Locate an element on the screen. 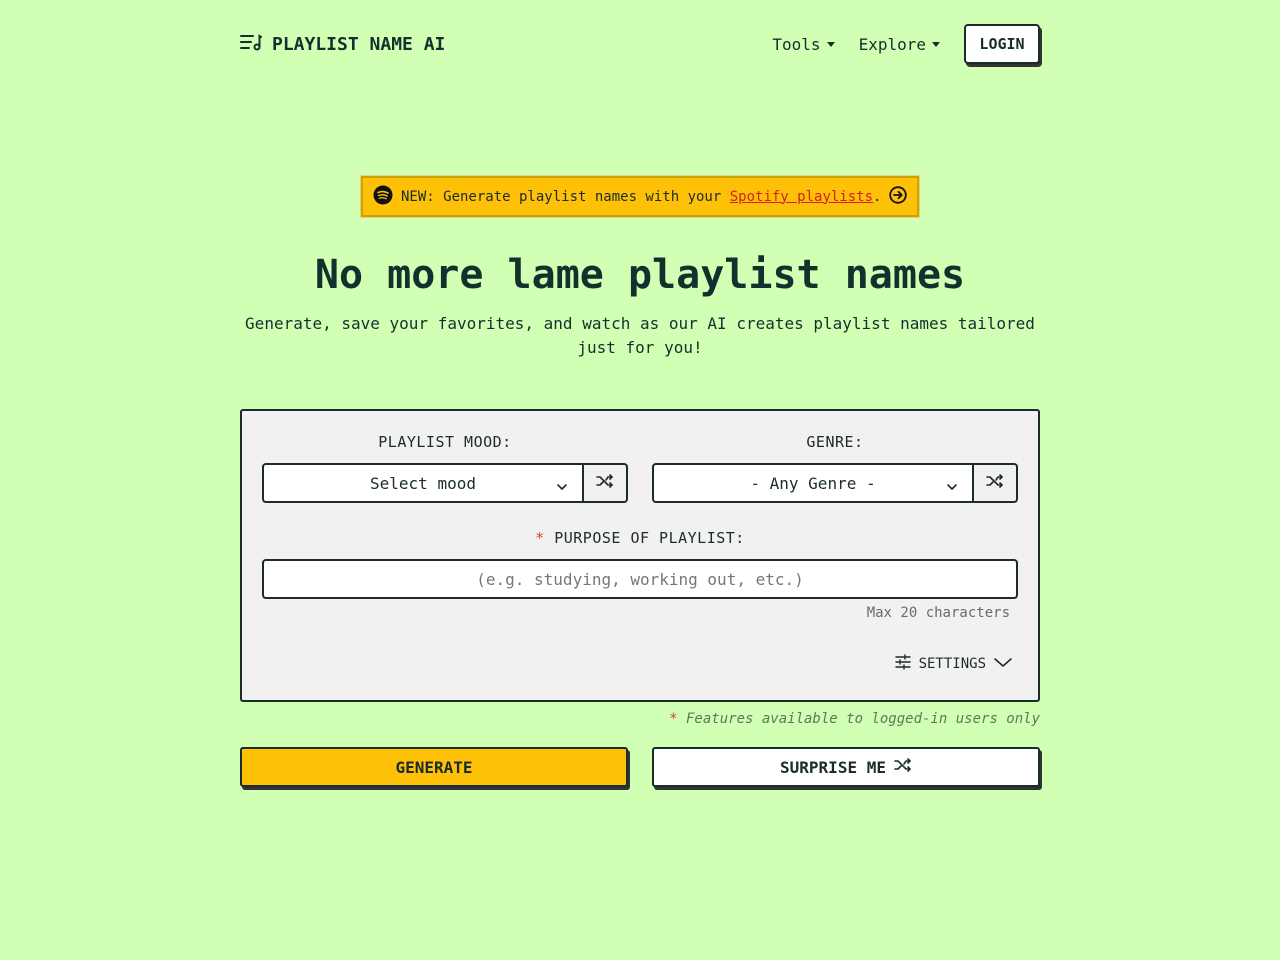  genre-select: - Any Genre - is located at coordinates (813, 483).